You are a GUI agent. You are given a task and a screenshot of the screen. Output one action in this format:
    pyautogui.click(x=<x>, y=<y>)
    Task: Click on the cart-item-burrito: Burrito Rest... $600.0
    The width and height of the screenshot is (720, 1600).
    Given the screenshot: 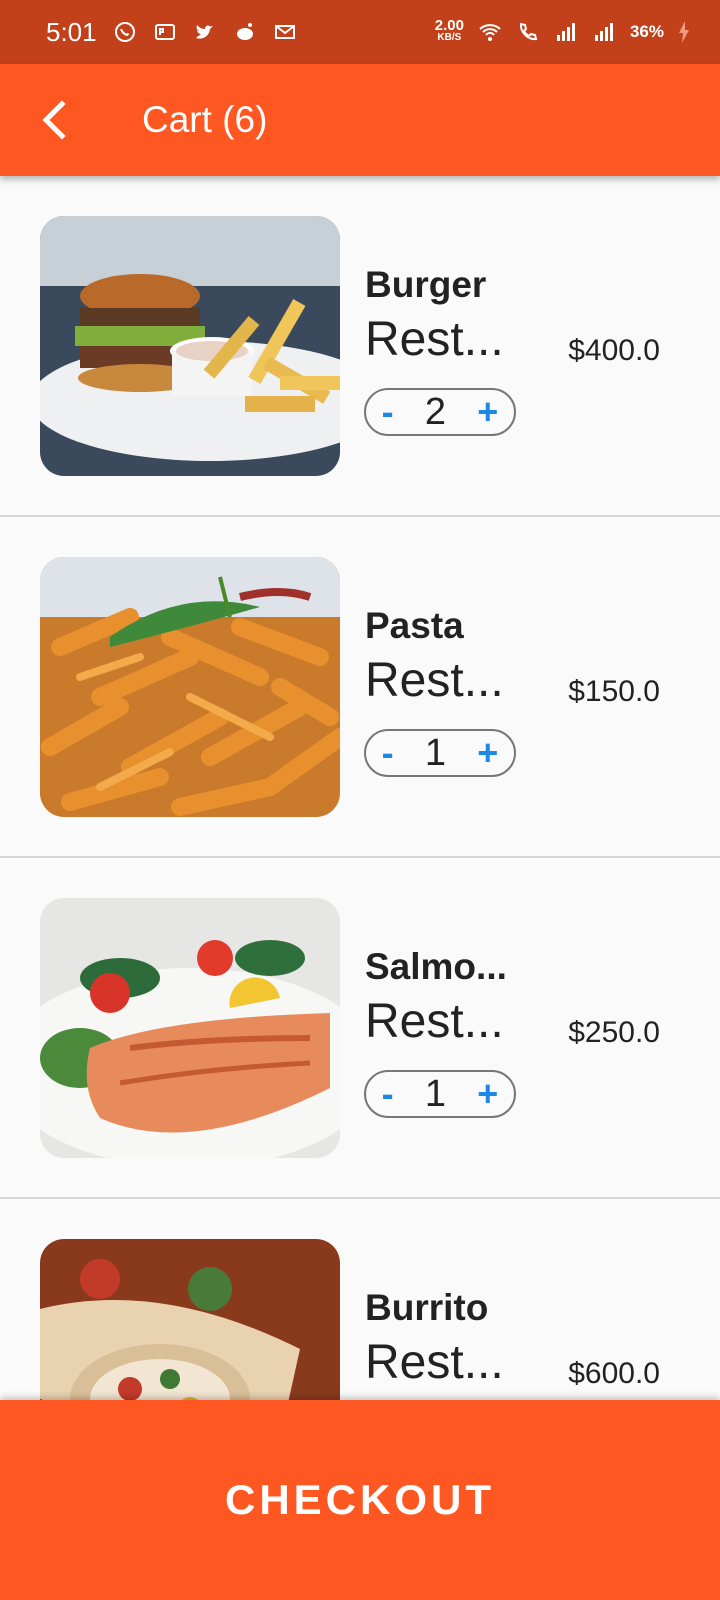 What is the action you would take?
    pyautogui.click(x=360, y=1299)
    